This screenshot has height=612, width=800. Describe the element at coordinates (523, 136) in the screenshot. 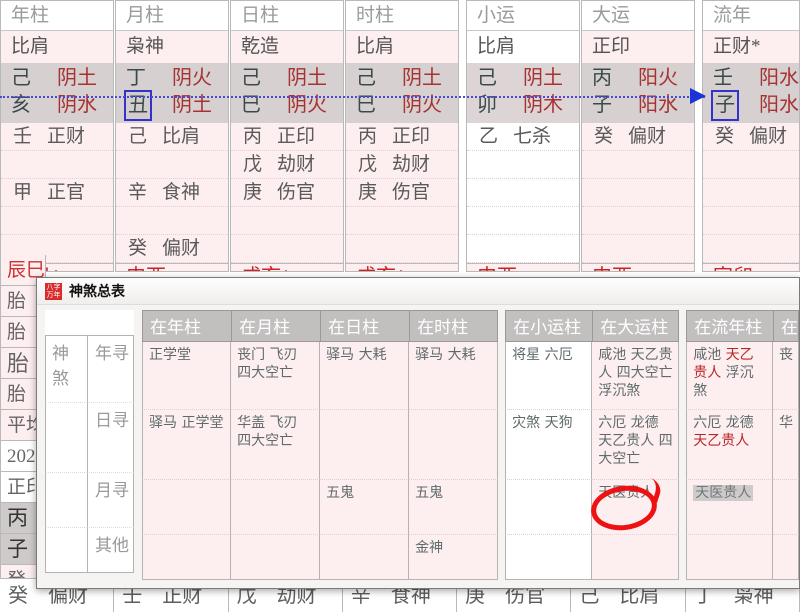

I see `pillar-column: 小运比肩己阴土卯阴木乙七杀申酉` at that location.